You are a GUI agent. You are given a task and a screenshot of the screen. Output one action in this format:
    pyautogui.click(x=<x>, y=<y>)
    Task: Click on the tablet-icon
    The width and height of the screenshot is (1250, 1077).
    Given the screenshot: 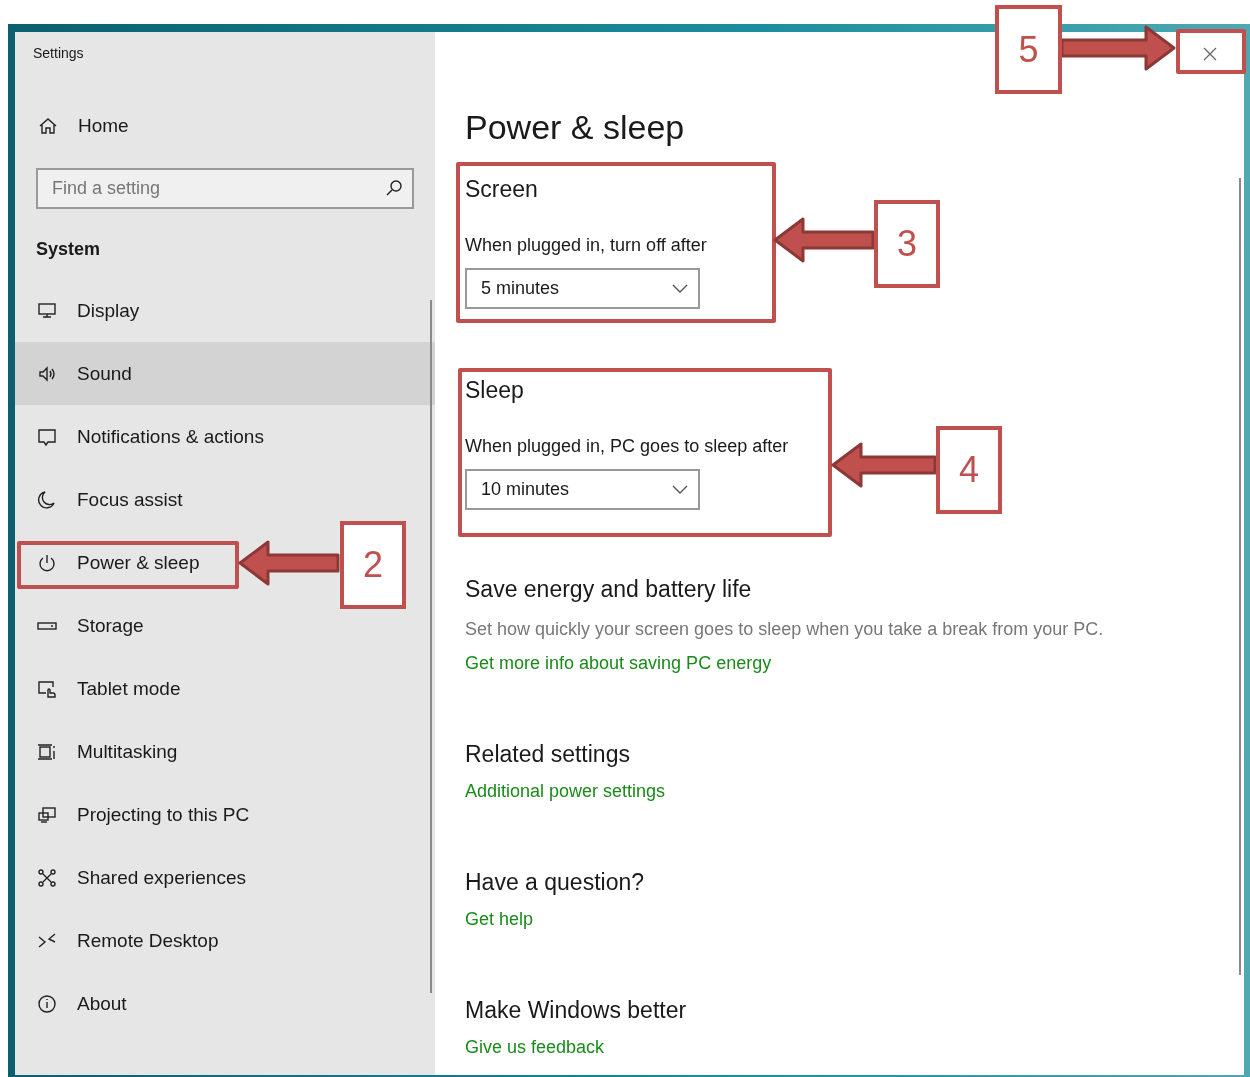 What is the action you would take?
    pyautogui.click(x=47, y=688)
    